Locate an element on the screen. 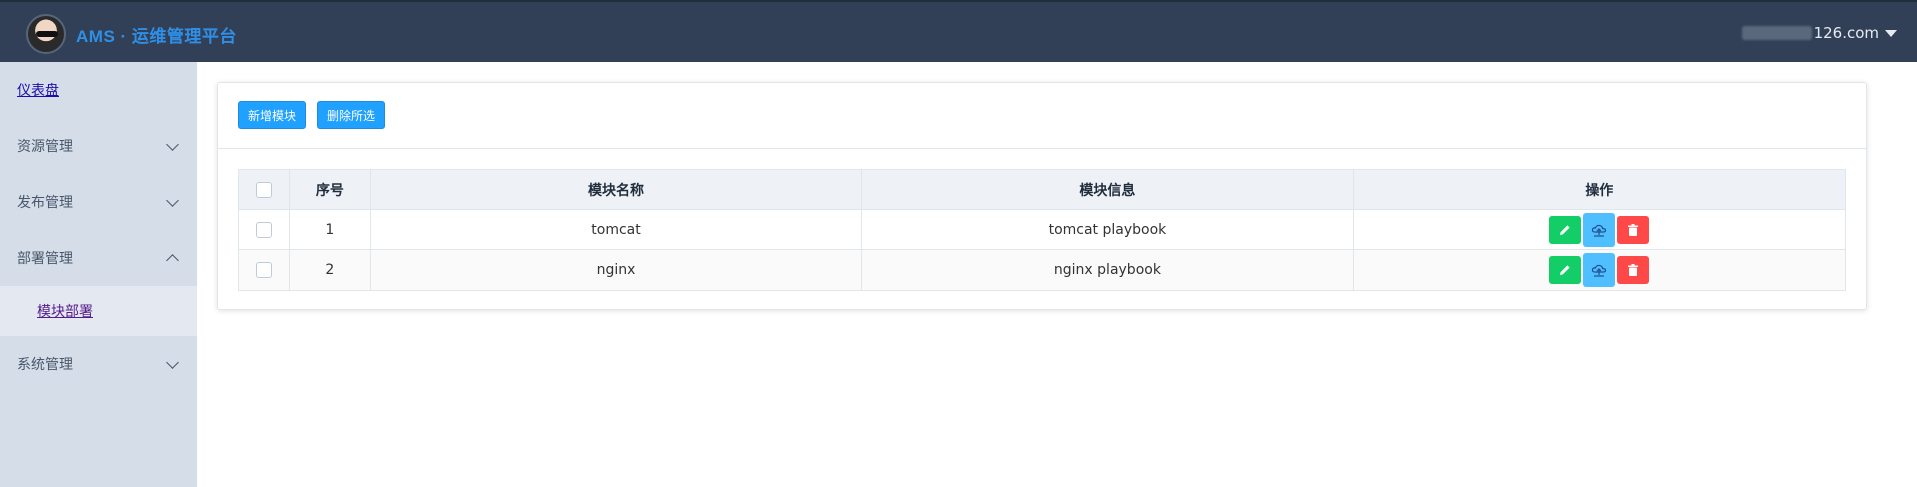  table-header-row: 序号 模块名称 模块信息 操作 is located at coordinates (1042, 190).